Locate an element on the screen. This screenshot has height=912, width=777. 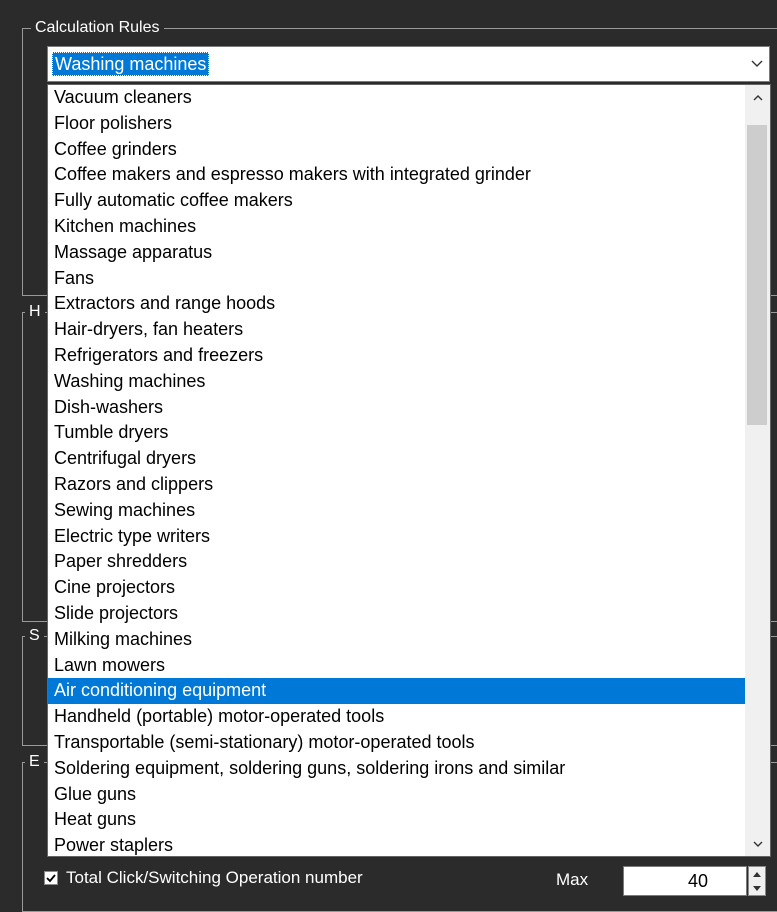
calculation-rules-title: Calculation Rules is located at coordinates (97, 28).